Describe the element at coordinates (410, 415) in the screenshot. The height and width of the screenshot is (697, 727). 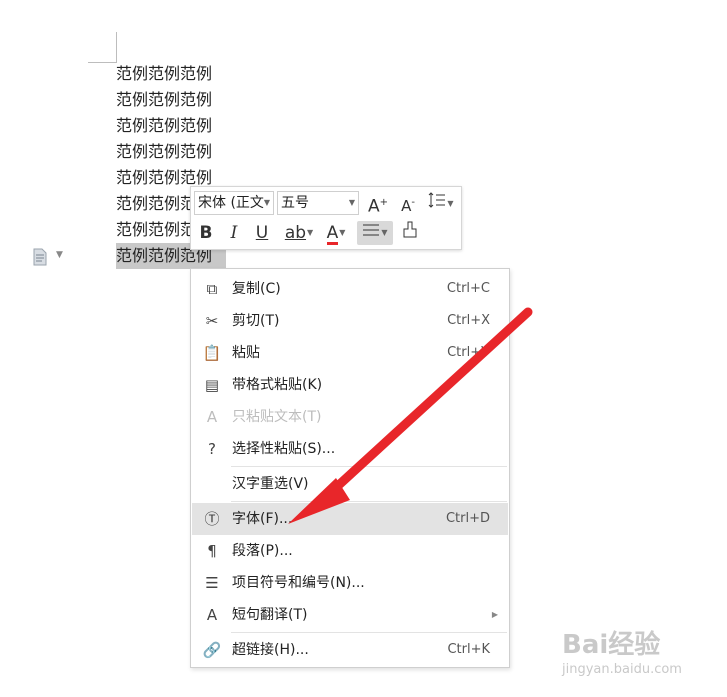
I see `annotation-arrow` at that location.